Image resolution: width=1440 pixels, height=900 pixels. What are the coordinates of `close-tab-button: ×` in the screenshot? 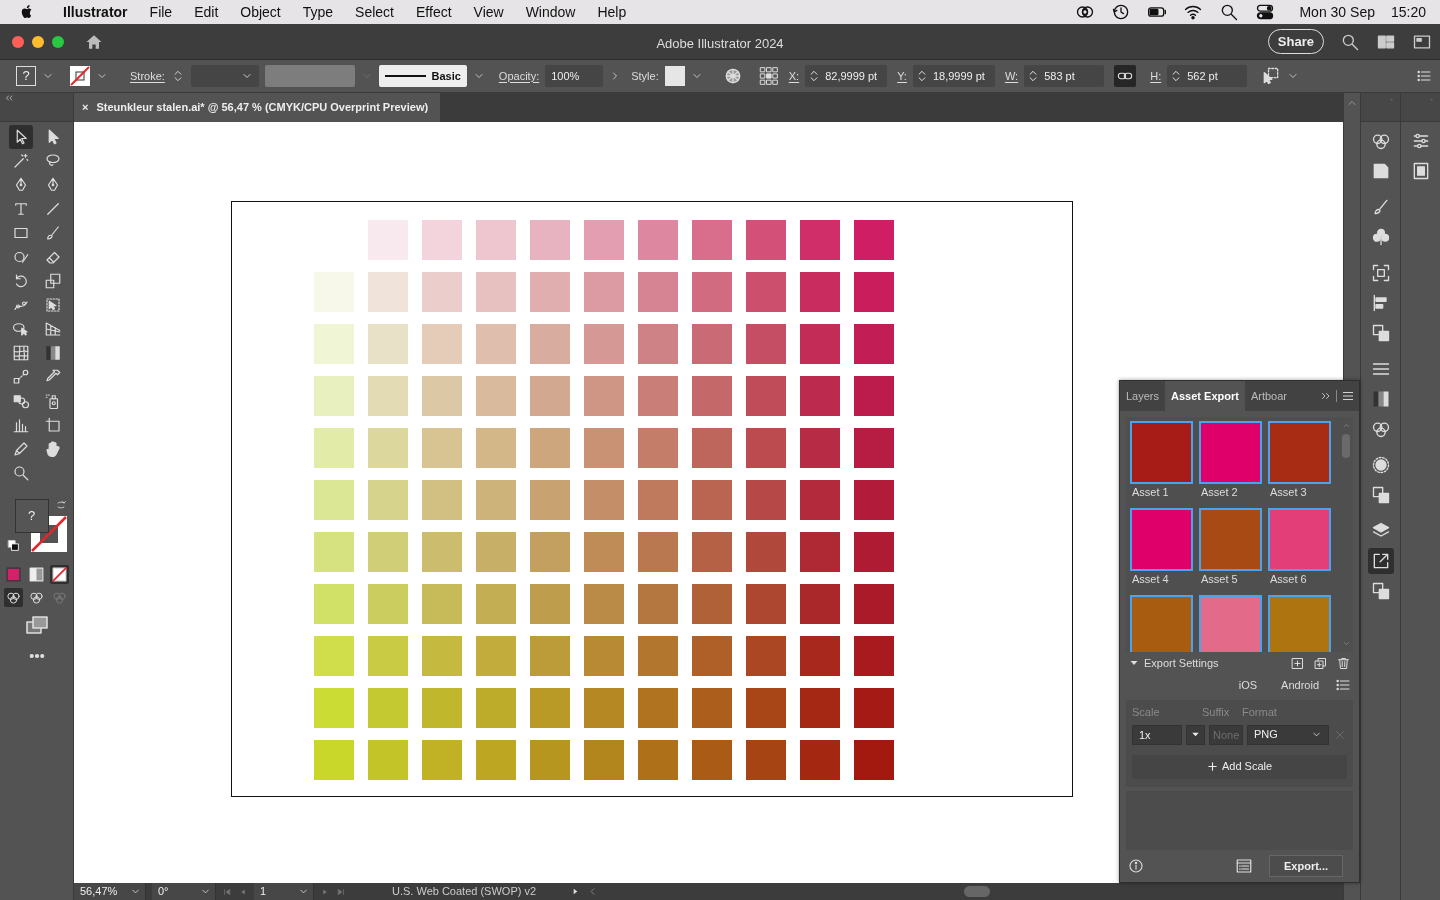 It's located at (85, 107).